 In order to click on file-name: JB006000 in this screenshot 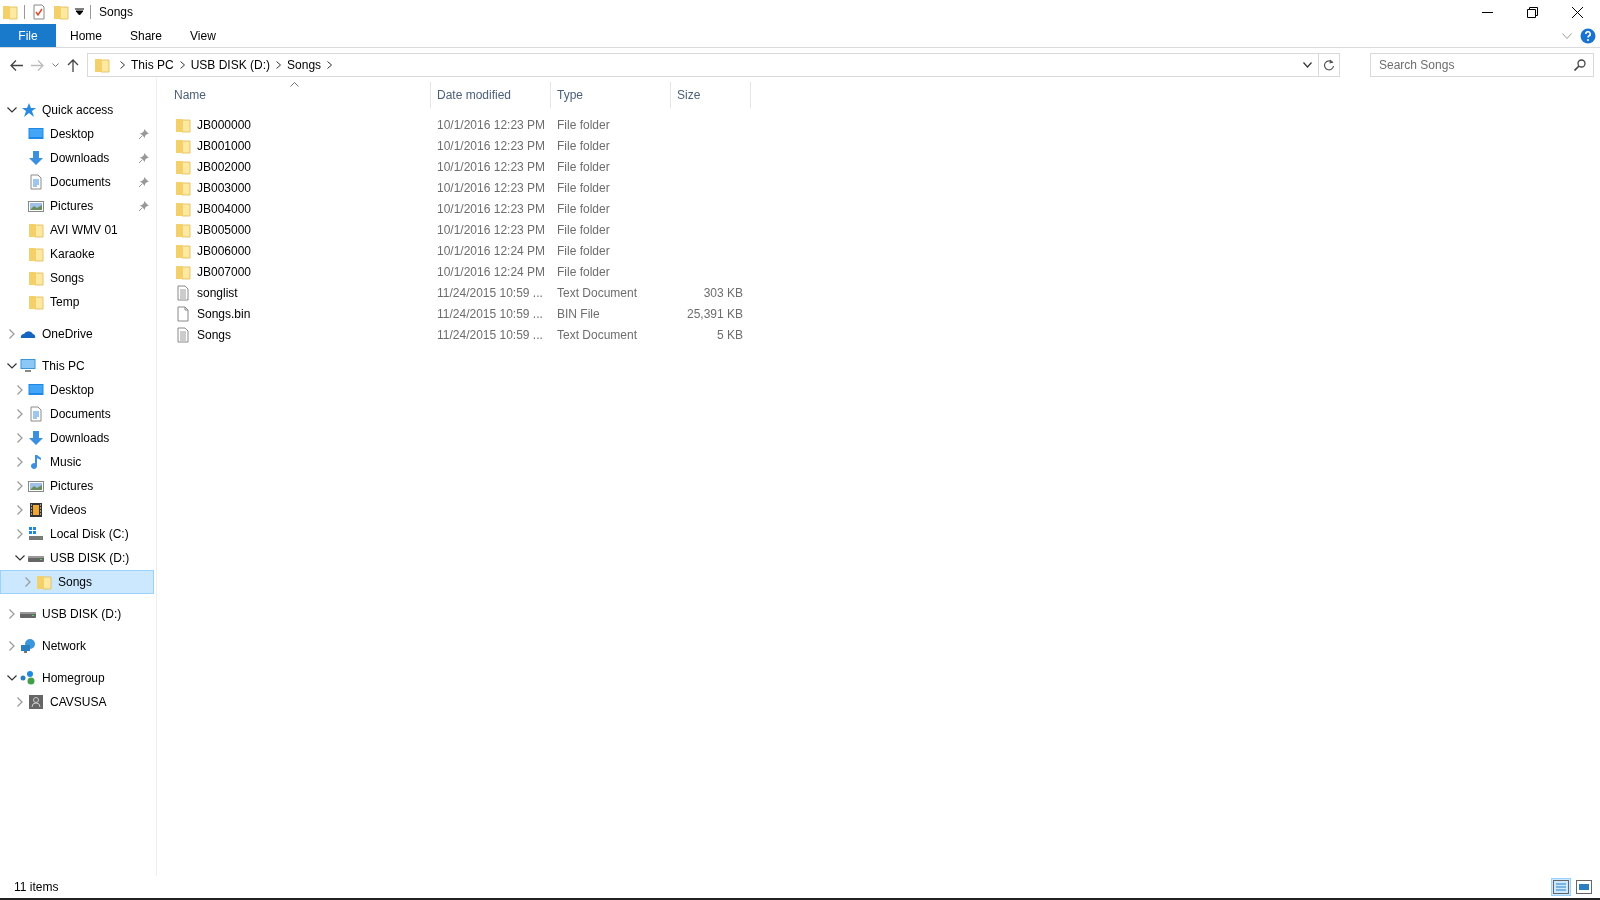, I will do `click(224, 250)`.